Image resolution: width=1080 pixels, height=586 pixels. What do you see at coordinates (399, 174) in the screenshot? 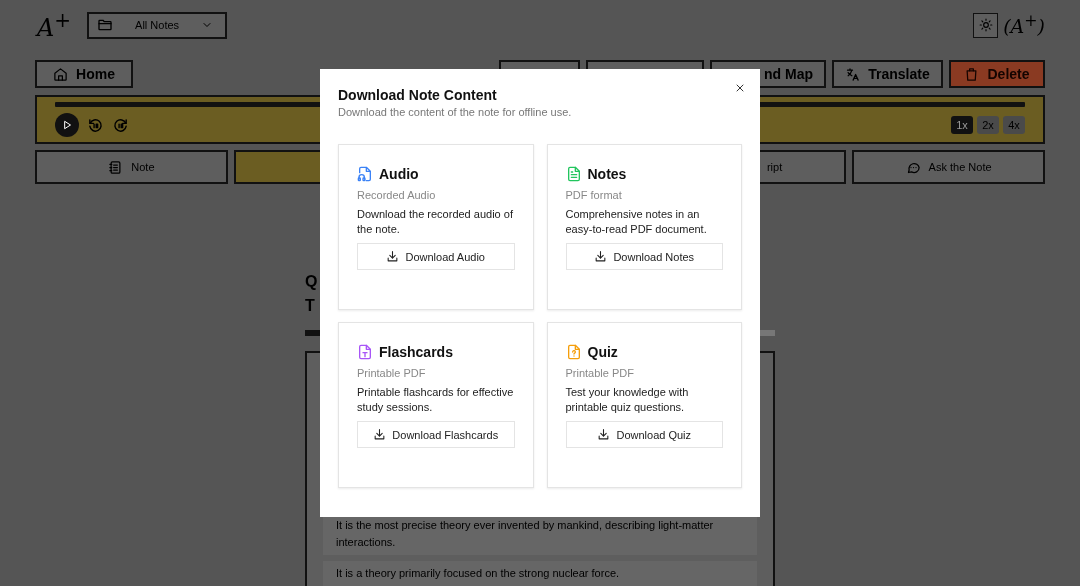
I see `card-title: Audio` at bounding box center [399, 174].